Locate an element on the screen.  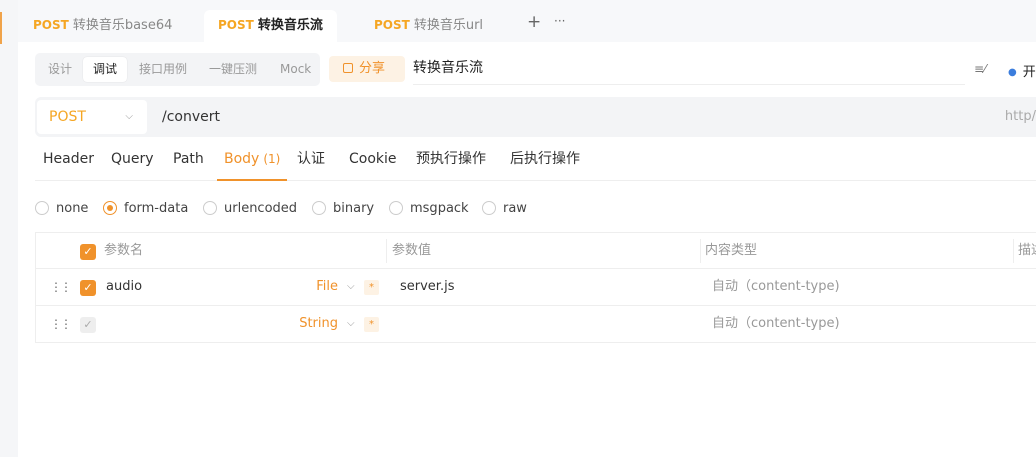
header-value: 参数值 is located at coordinates (412, 250).